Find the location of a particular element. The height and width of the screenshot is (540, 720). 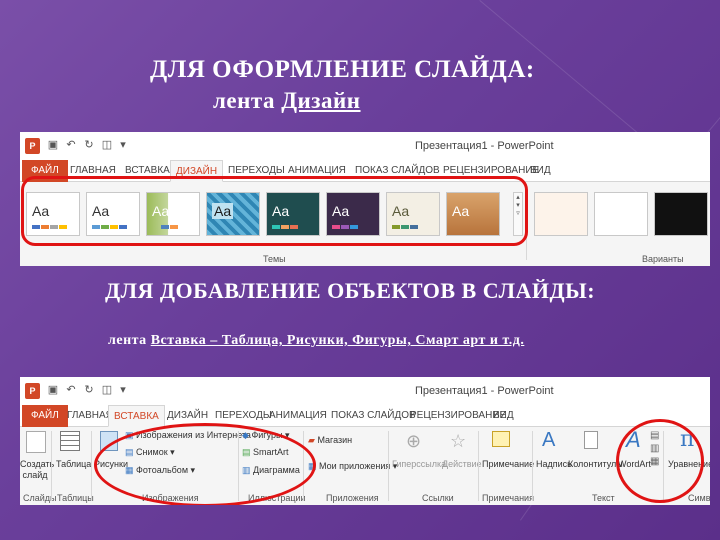

group-label-links: Ссылки is located at coordinates (438, 498).